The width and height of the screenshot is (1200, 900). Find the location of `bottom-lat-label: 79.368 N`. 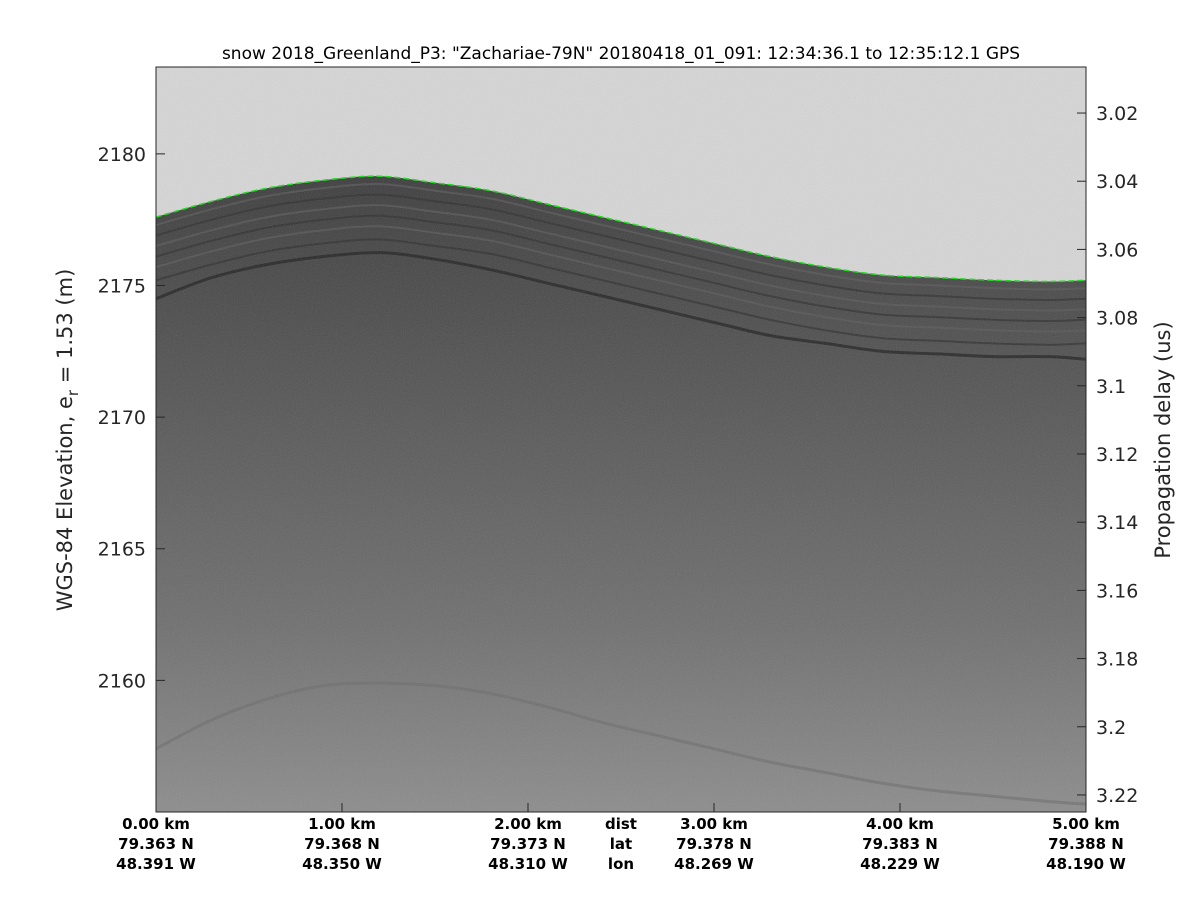

bottom-lat-label: 79.368 N is located at coordinates (342, 844).